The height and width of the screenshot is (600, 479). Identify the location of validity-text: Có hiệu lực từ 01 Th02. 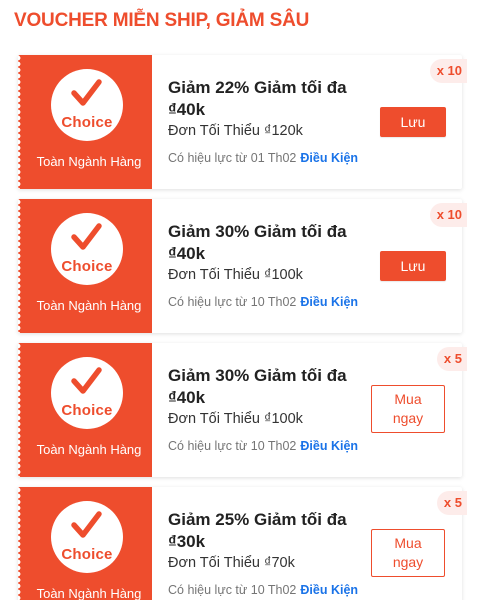
(232, 158).